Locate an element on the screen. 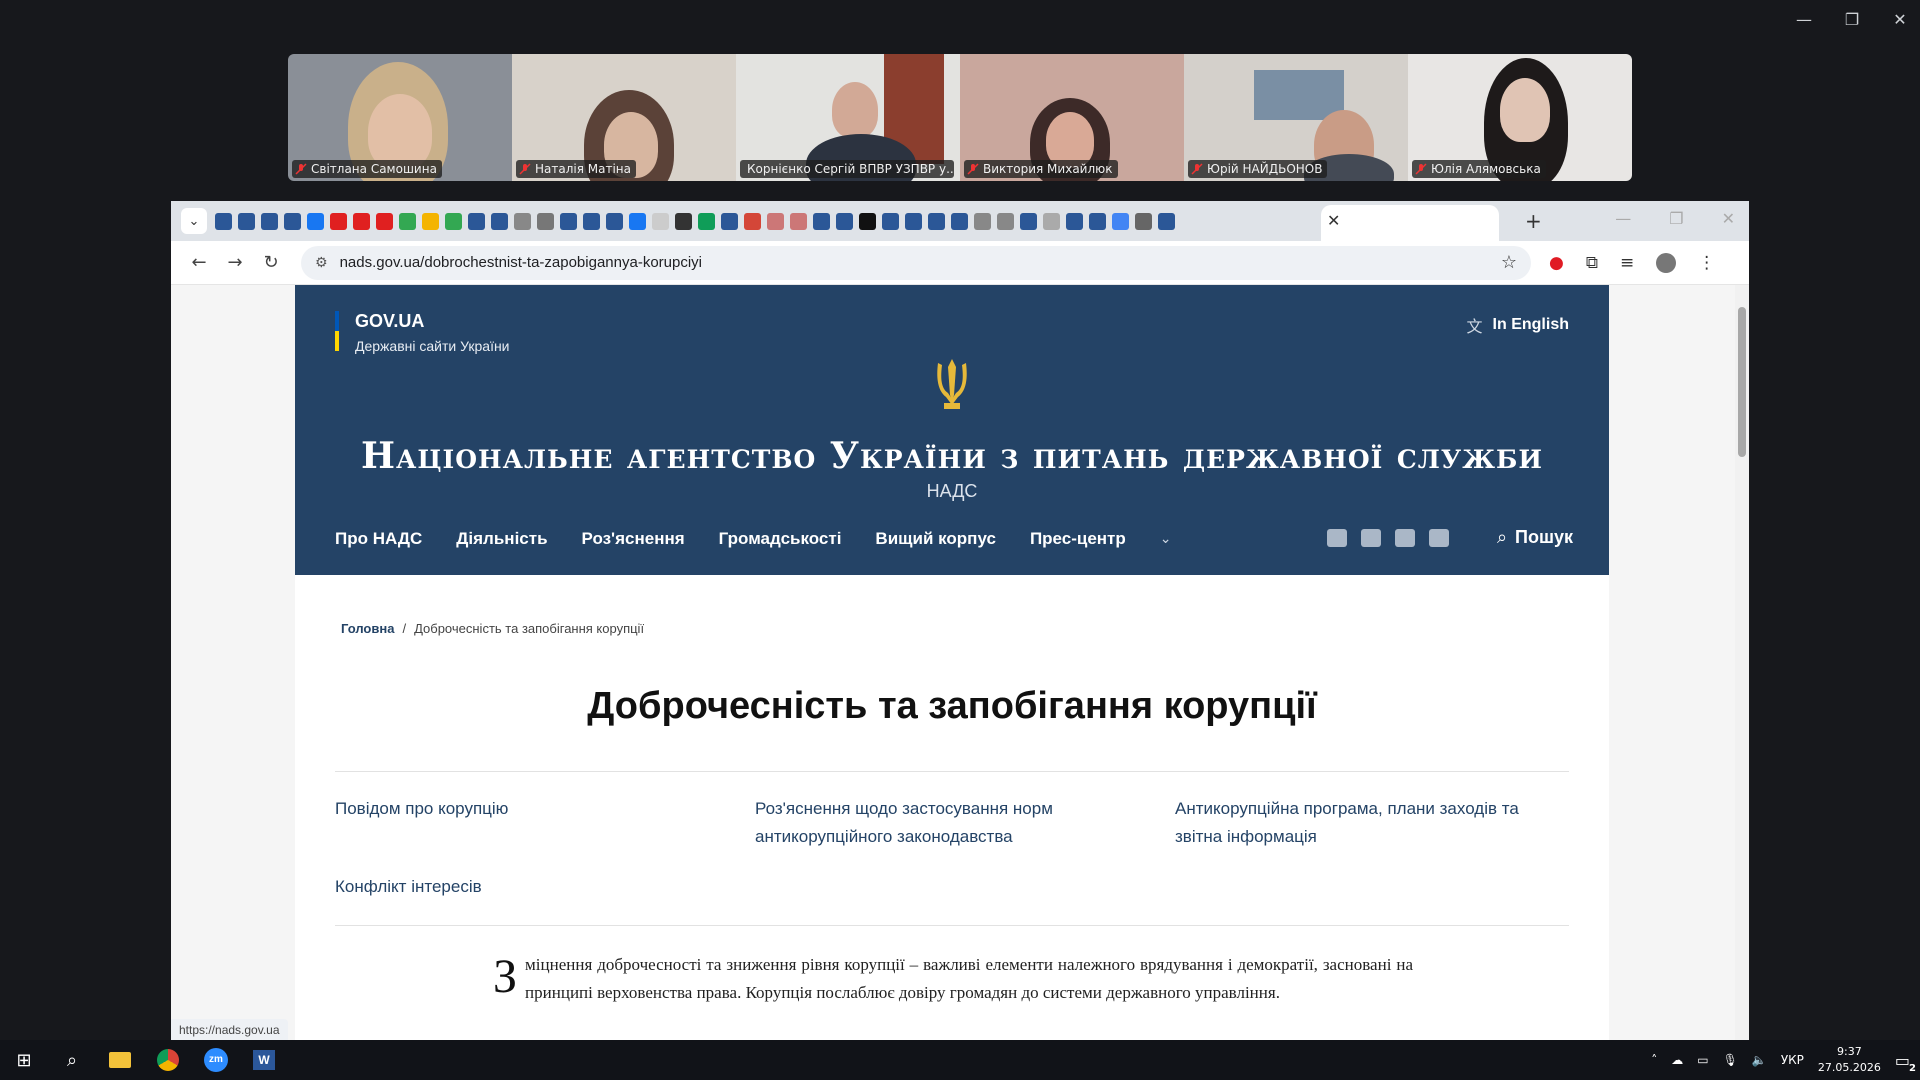 This screenshot has height=1080, width=1920. participant-tile: Юлія Алямовська is located at coordinates (1520, 117).